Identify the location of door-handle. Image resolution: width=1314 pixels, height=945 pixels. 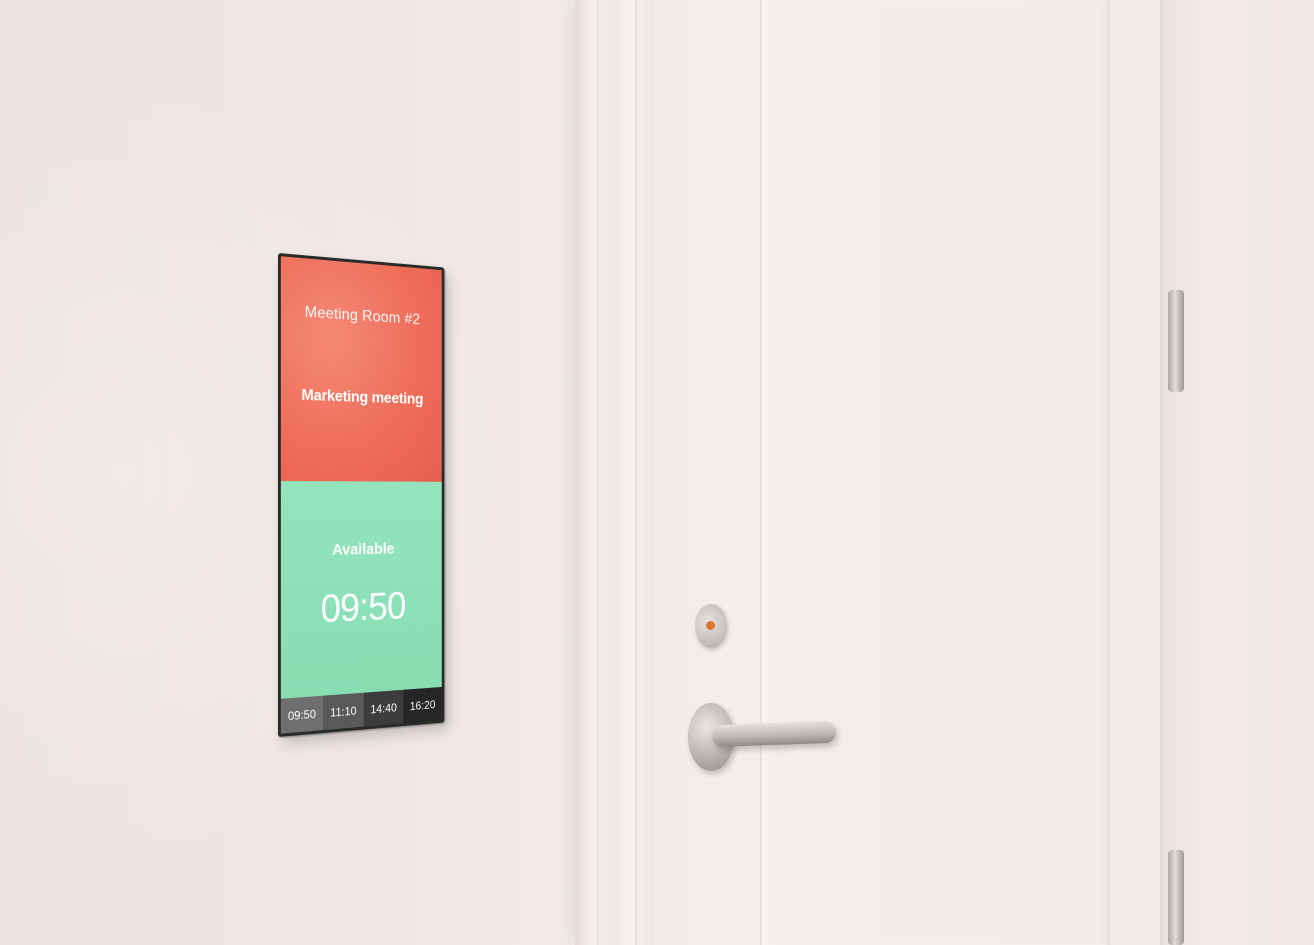
(774, 734).